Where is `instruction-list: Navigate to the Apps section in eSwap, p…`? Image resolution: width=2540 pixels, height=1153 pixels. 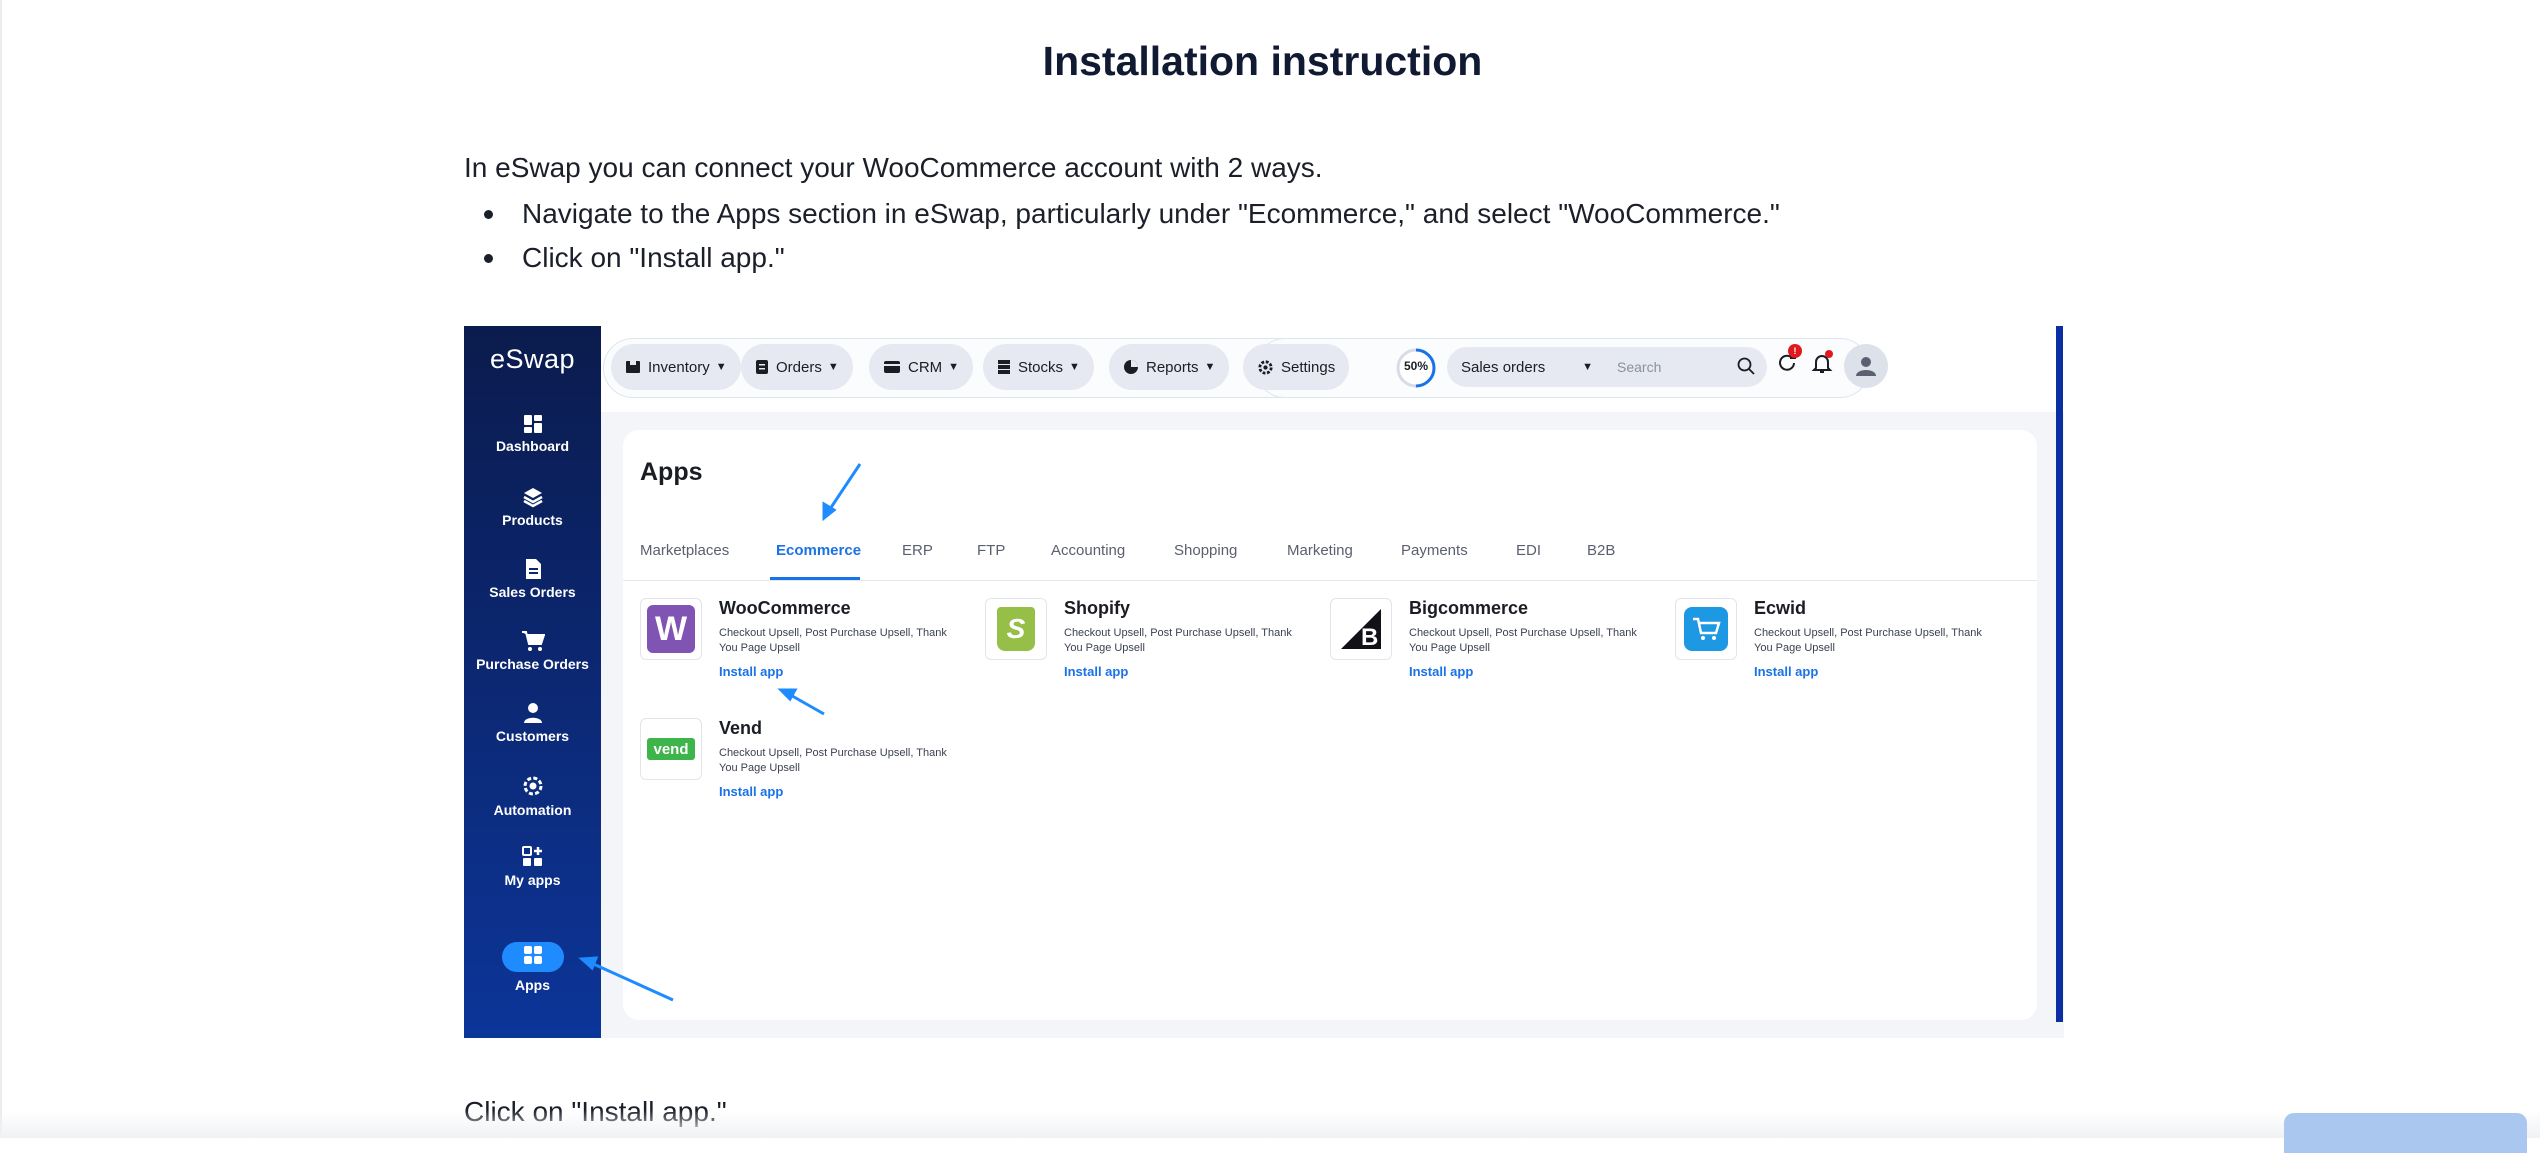
instruction-list: Navigate to the Apps section in eSwap, p… is located at coordinates (1122, 236).